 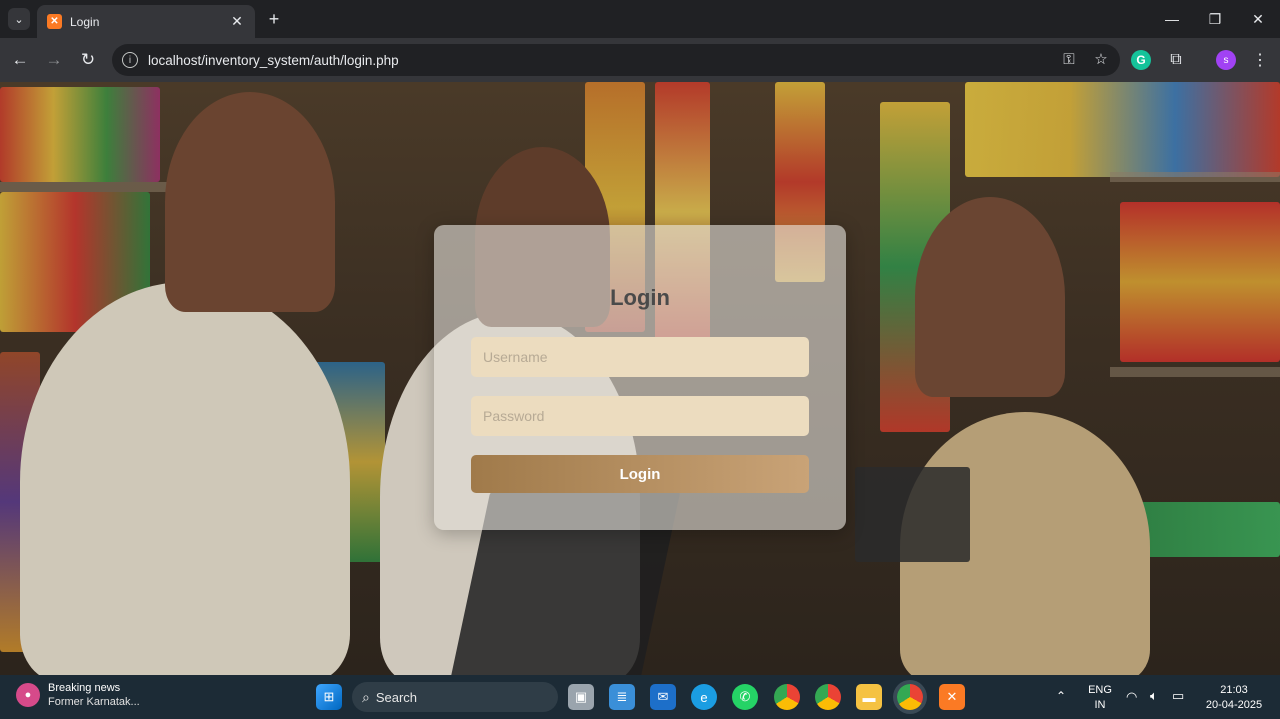 What do you see at coordinates (1100, 690) in the screenshot?
I see `language-line1: ENG` at bounding box center [1100, 690].